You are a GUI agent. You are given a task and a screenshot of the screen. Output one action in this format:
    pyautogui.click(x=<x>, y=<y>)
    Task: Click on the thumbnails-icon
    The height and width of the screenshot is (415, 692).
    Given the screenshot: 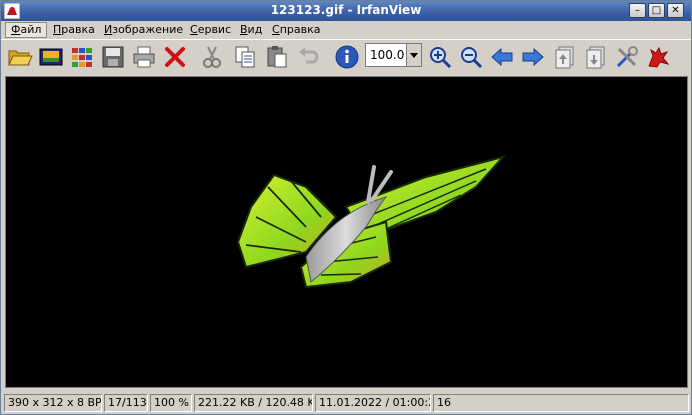 What is the action you would take?
    pyautogui.click(x=82, y=57)
    